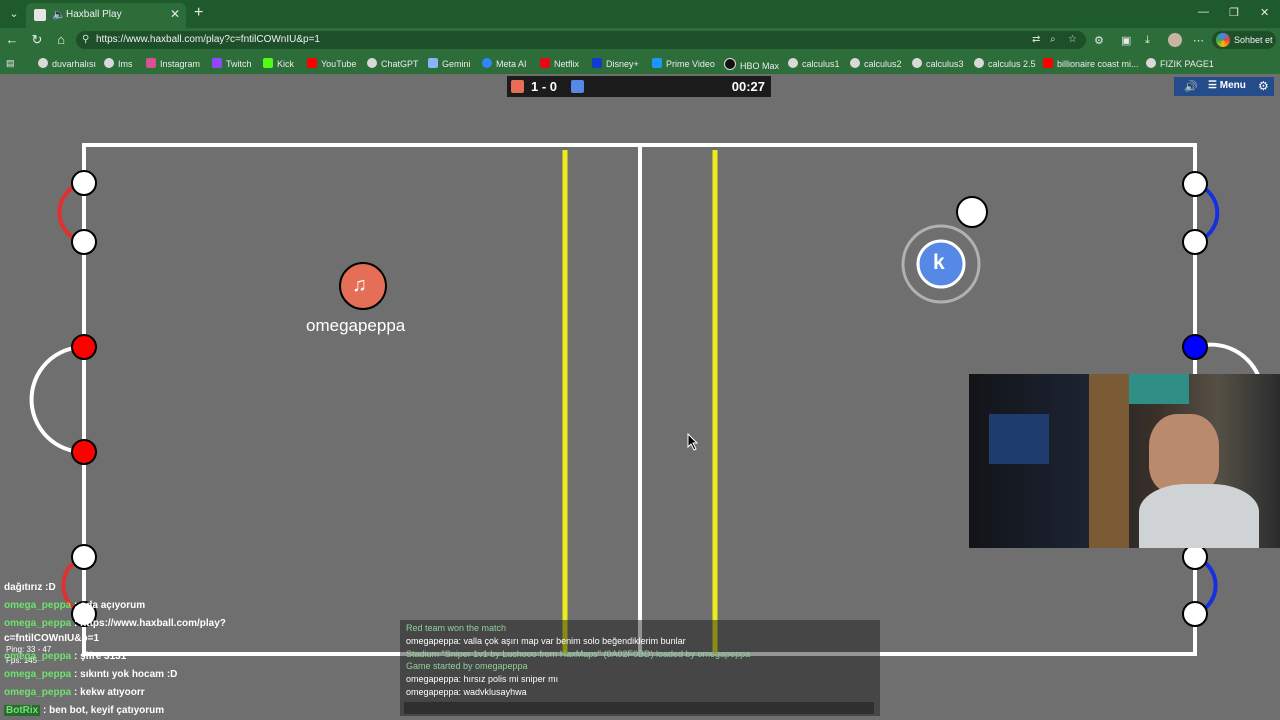 The width and height of the screenshot is (1280, 720). Describe the element at coordinates (1195, 347) in the screenshot. I see `post-blue` at that location.